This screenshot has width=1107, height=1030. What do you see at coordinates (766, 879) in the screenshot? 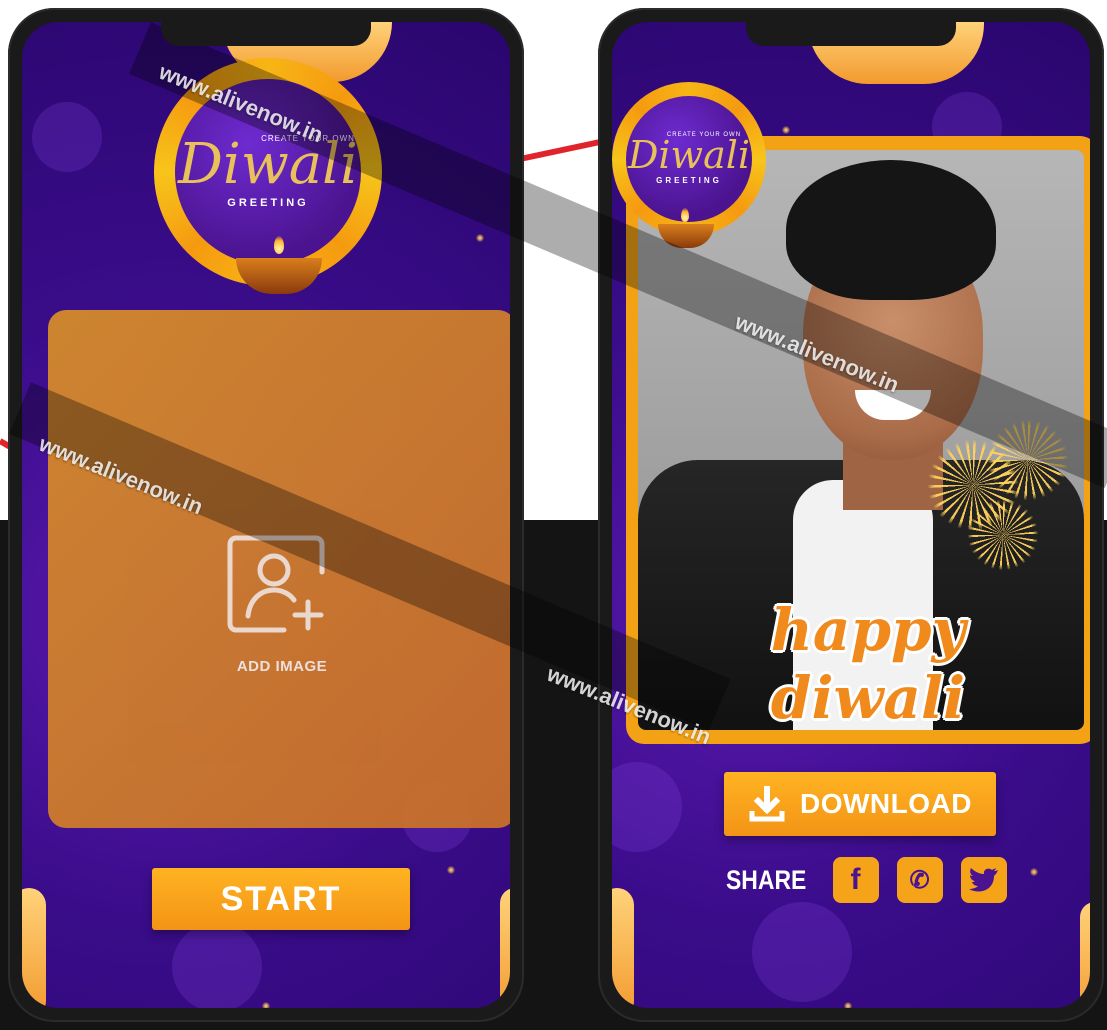
I see `share-label: SHARE` at bounding box center [766, 879].